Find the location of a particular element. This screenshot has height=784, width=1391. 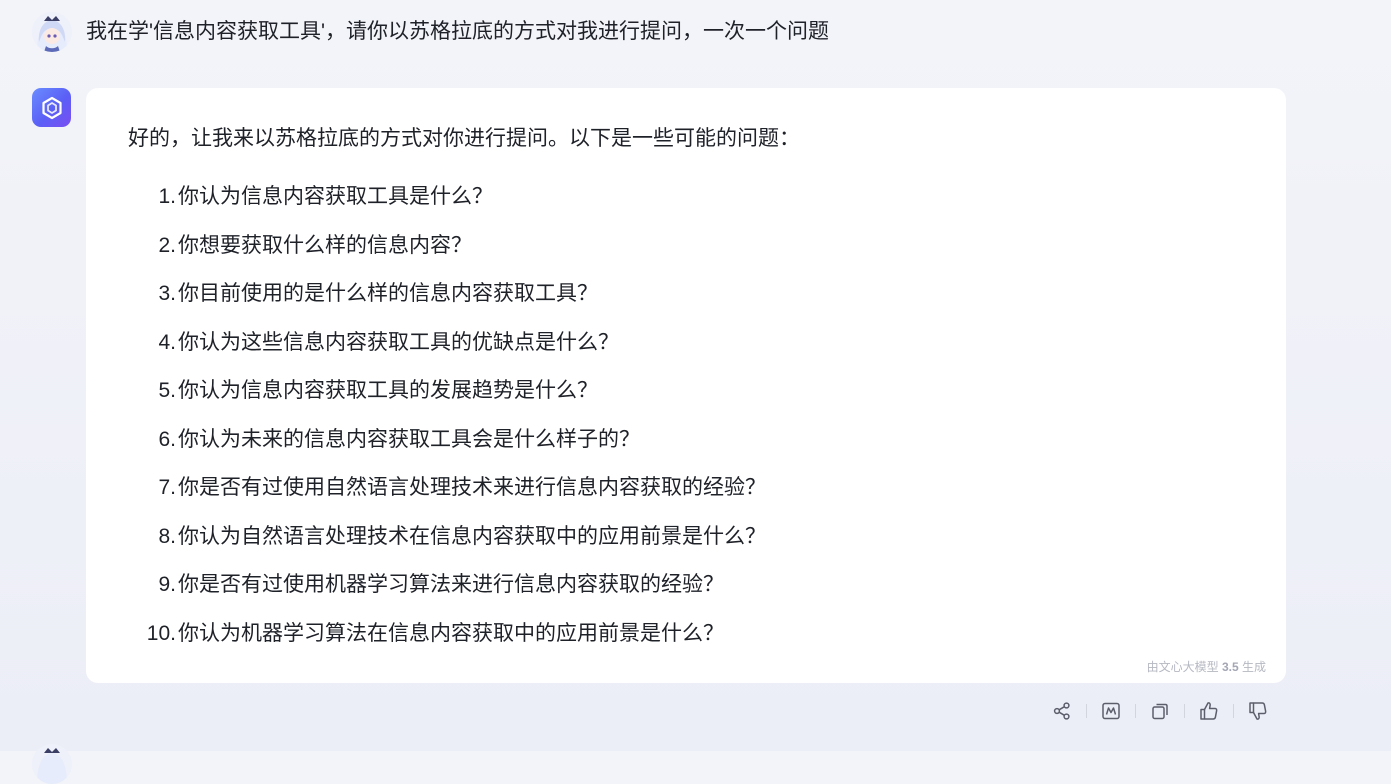

generated-by-prefix: 由文心大模型 is located at coordinates (1182, 667).